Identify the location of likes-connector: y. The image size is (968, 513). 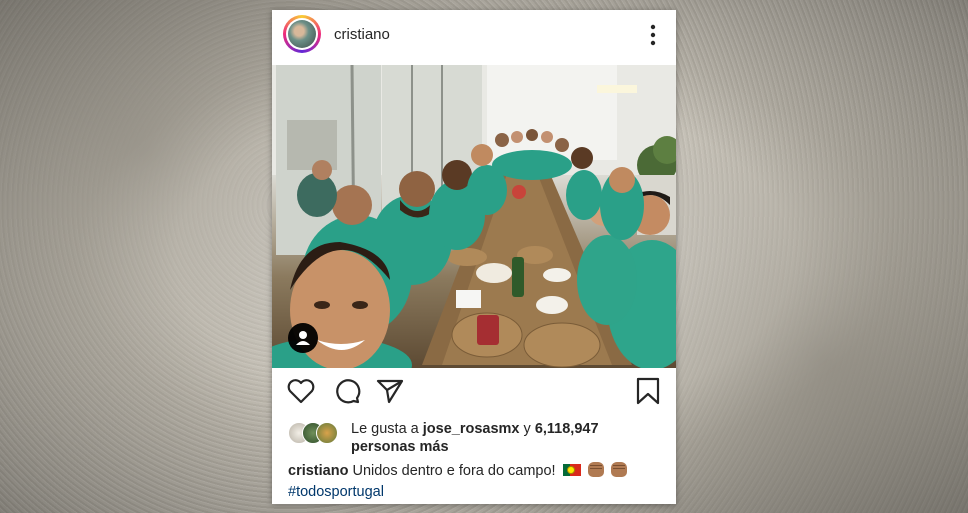
(527, 429).